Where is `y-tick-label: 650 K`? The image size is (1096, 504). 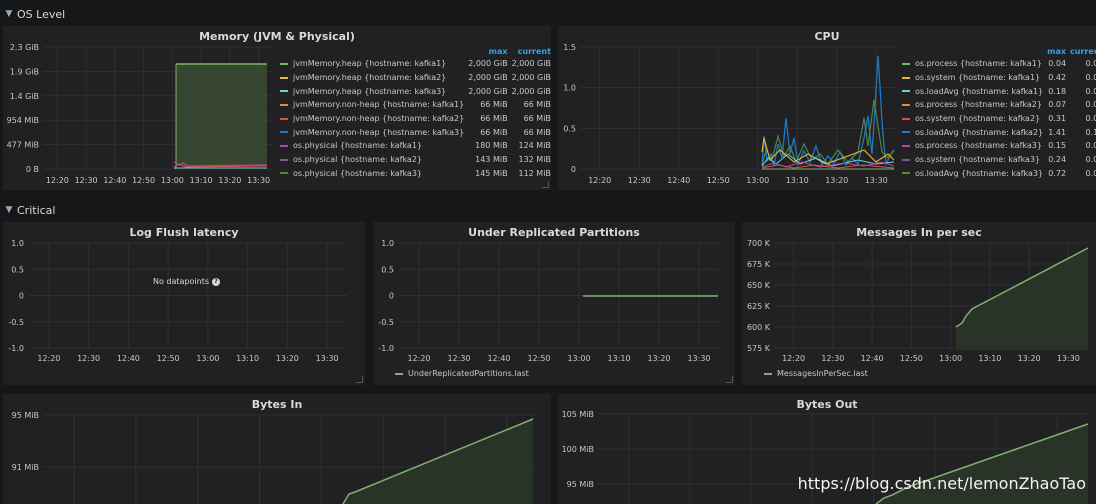
y-tick-label: 650 K is located at coordinates (759, 285).